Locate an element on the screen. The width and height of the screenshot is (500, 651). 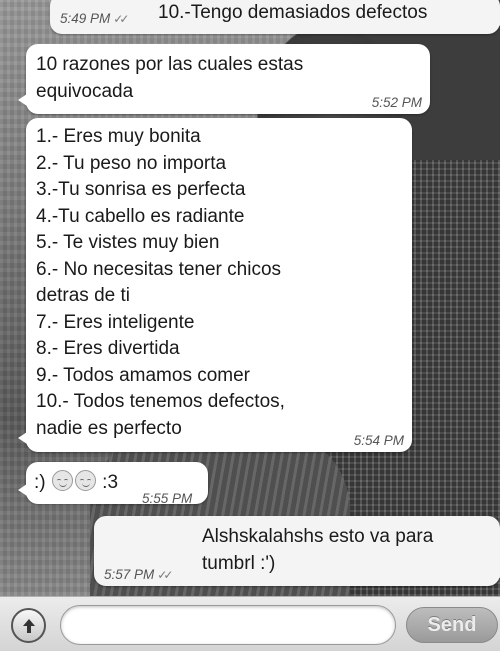
message-timestamp: 5:57 PM ✓✓ is located at coordinates (138, 574).